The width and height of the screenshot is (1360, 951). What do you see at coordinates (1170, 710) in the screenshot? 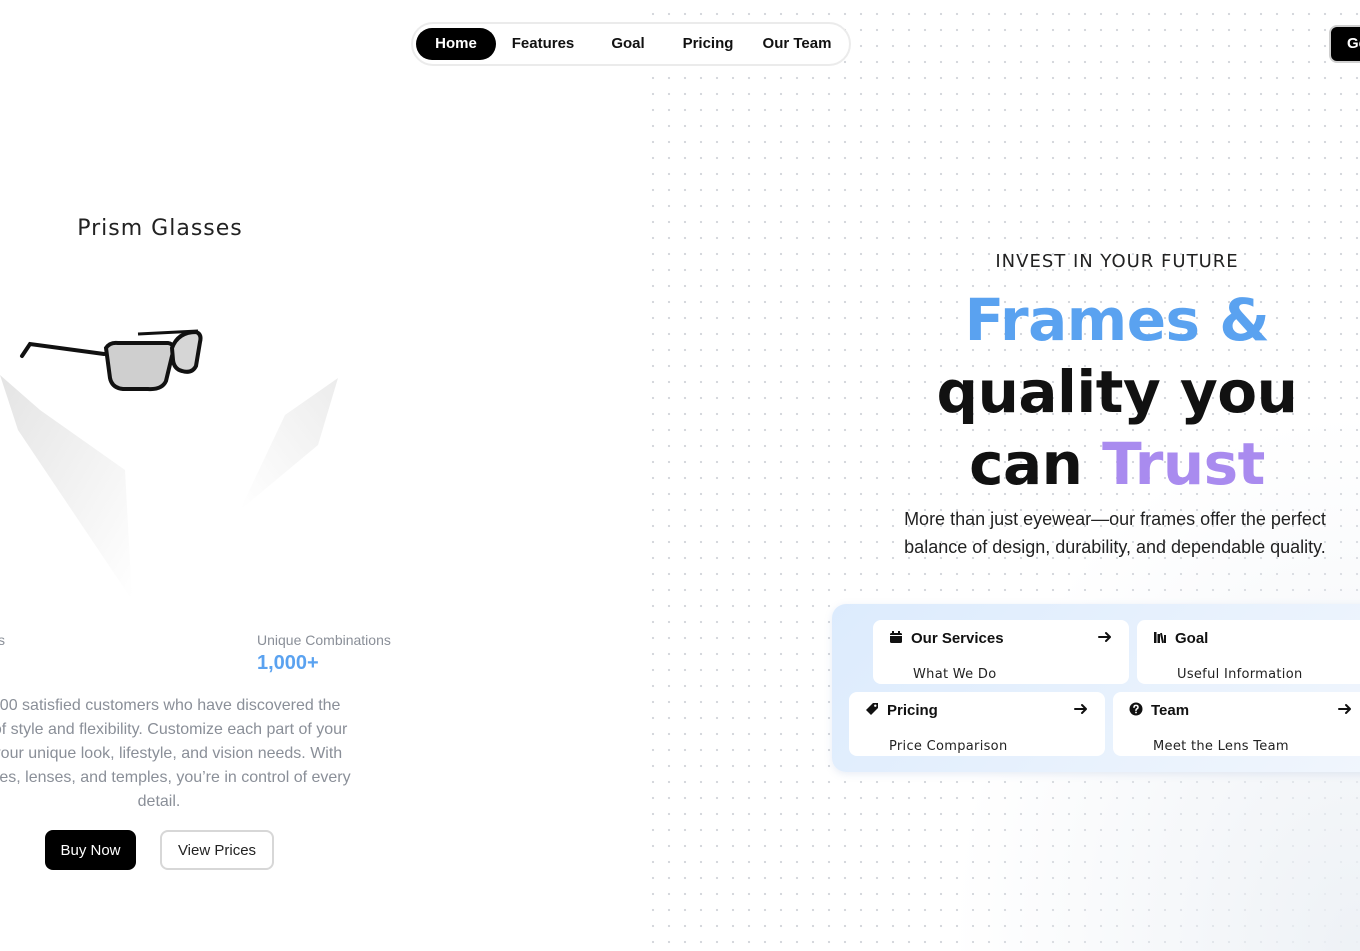
I see `card-title: Team` at bounding box center [1170, 710].